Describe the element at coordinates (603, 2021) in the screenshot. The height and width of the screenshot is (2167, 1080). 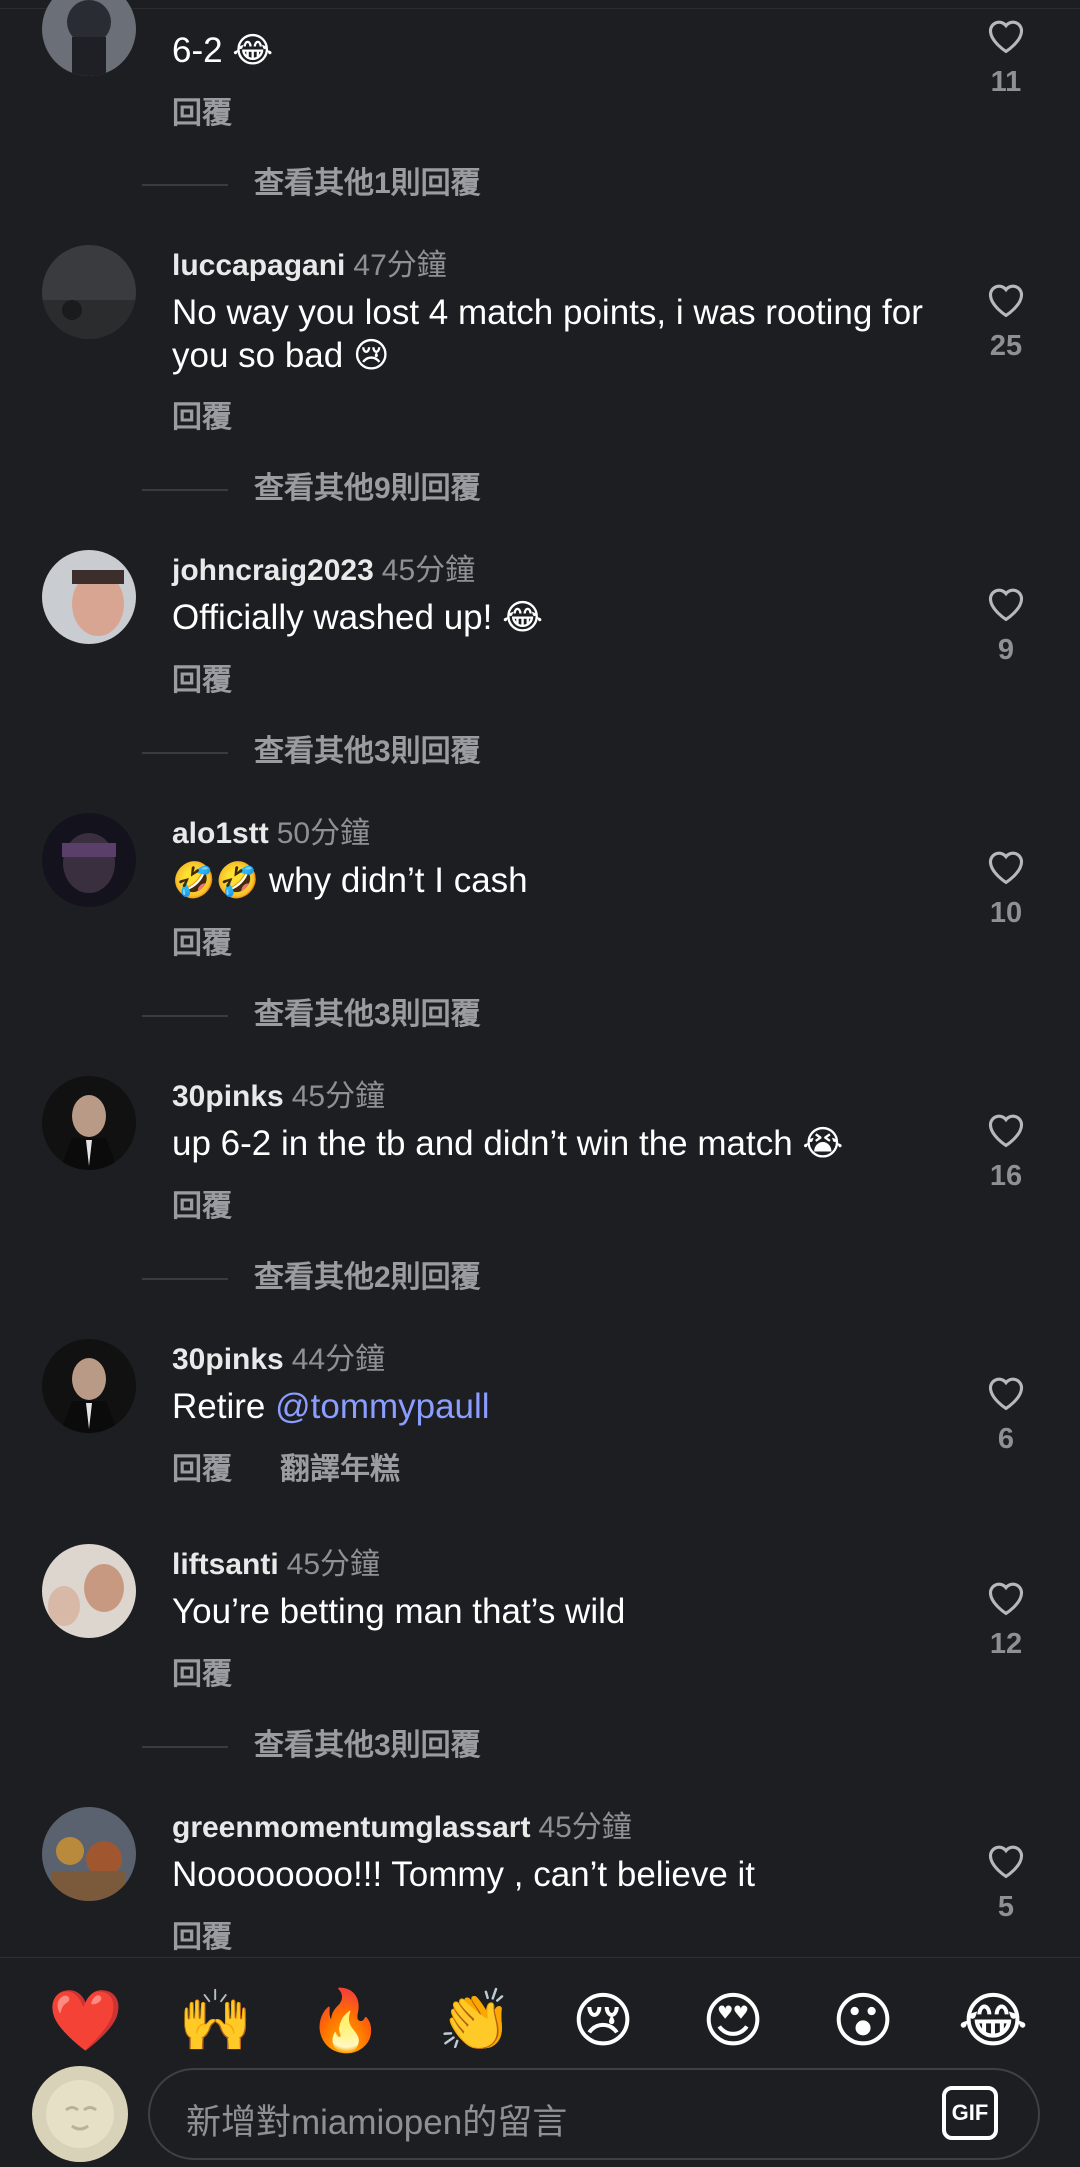
I see `emoji-crying-button: 😢` at that location.